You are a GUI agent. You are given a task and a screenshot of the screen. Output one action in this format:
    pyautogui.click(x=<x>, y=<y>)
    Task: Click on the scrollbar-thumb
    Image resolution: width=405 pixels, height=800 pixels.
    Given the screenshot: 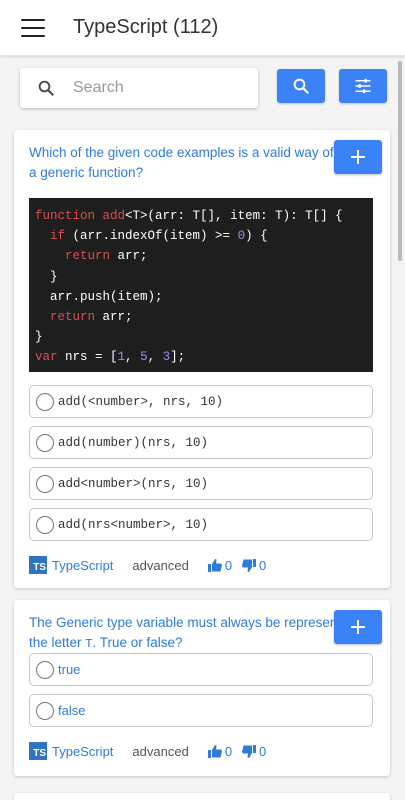 What is the action you would take?
    pyautogui.click(x=400, y=161)
    